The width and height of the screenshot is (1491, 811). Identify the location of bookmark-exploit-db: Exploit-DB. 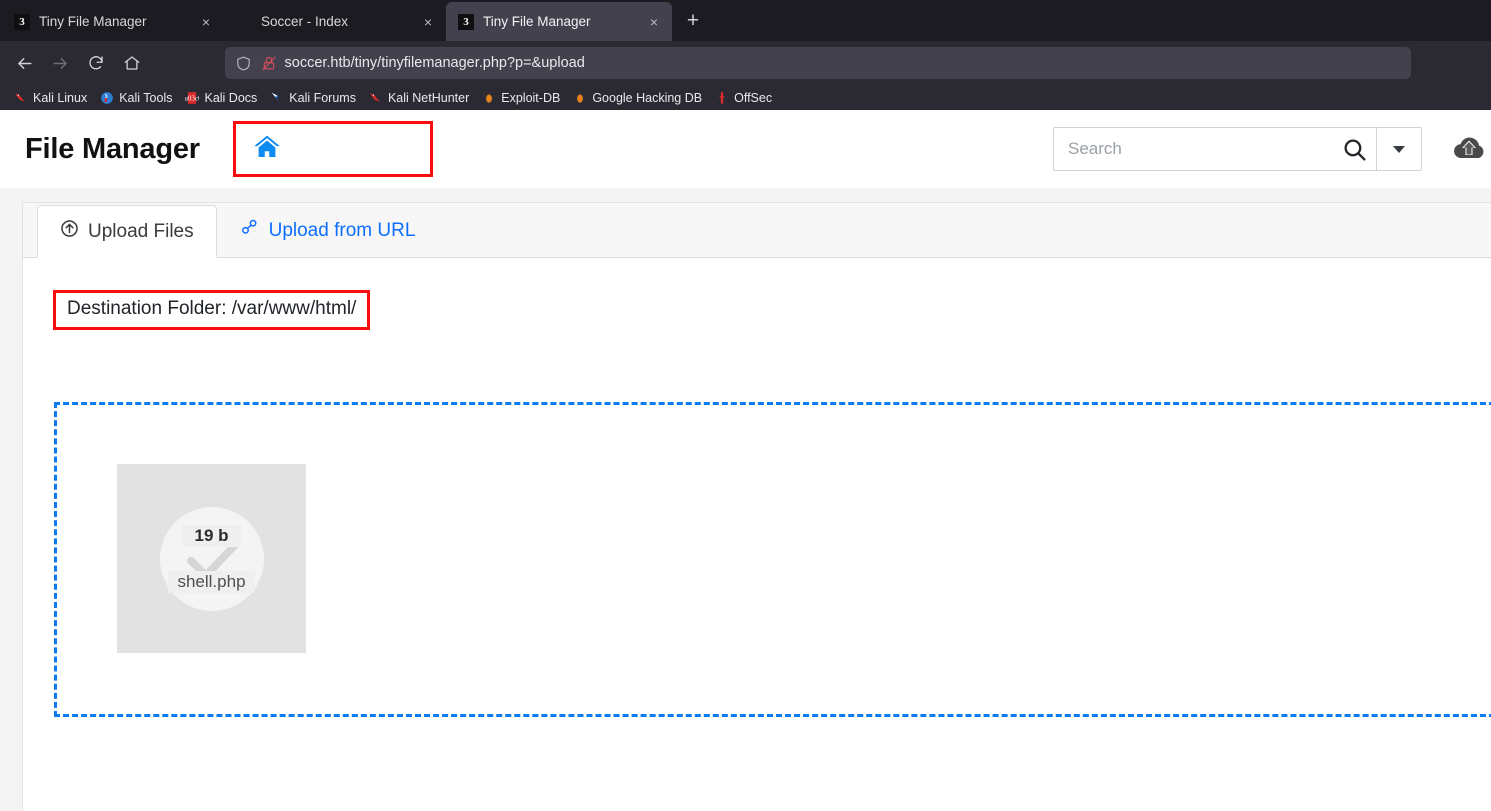
(521, 97).